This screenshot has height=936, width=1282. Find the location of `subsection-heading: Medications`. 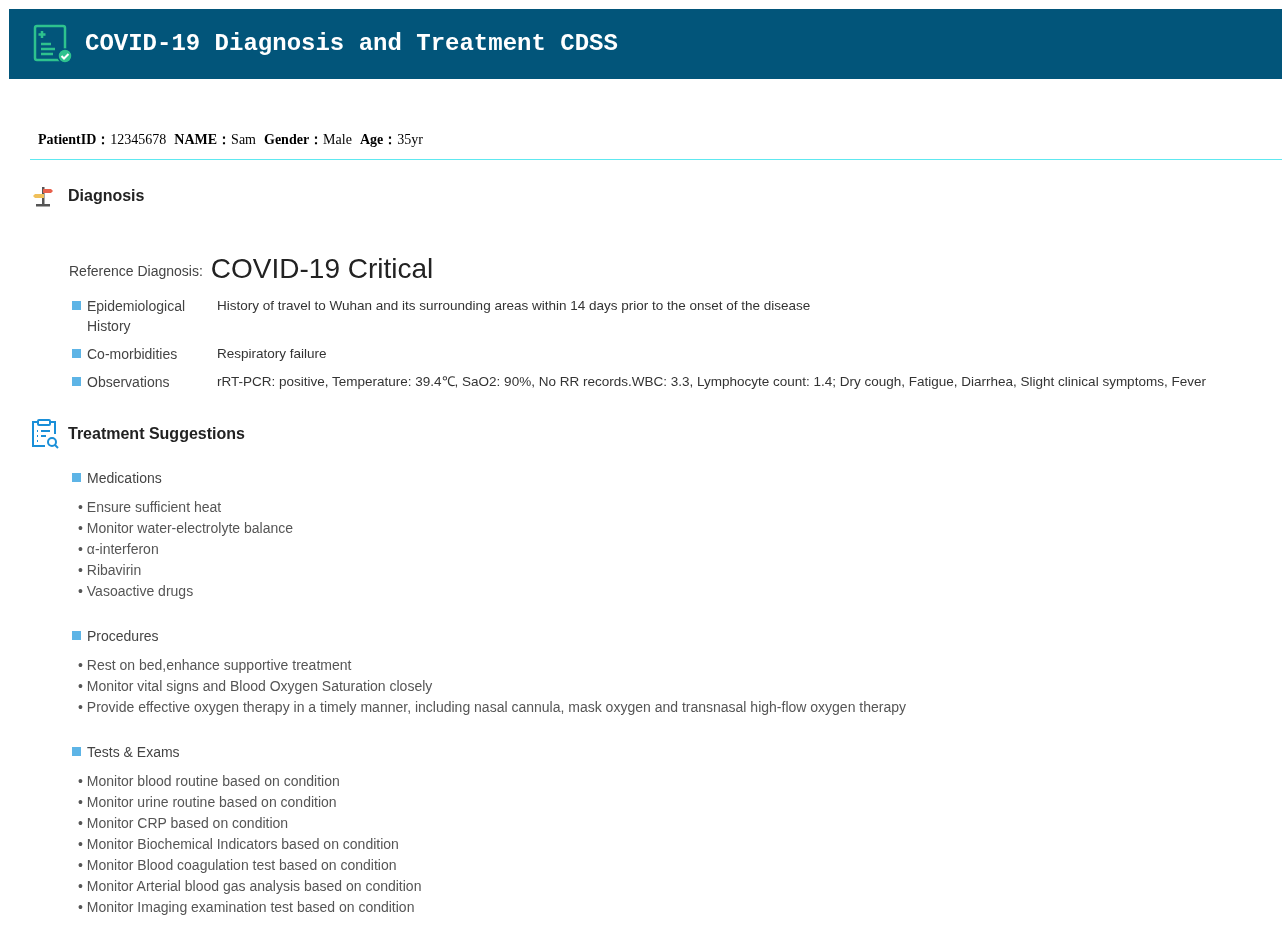

subsection-heading: Medications is located at coordinates (124, 478).